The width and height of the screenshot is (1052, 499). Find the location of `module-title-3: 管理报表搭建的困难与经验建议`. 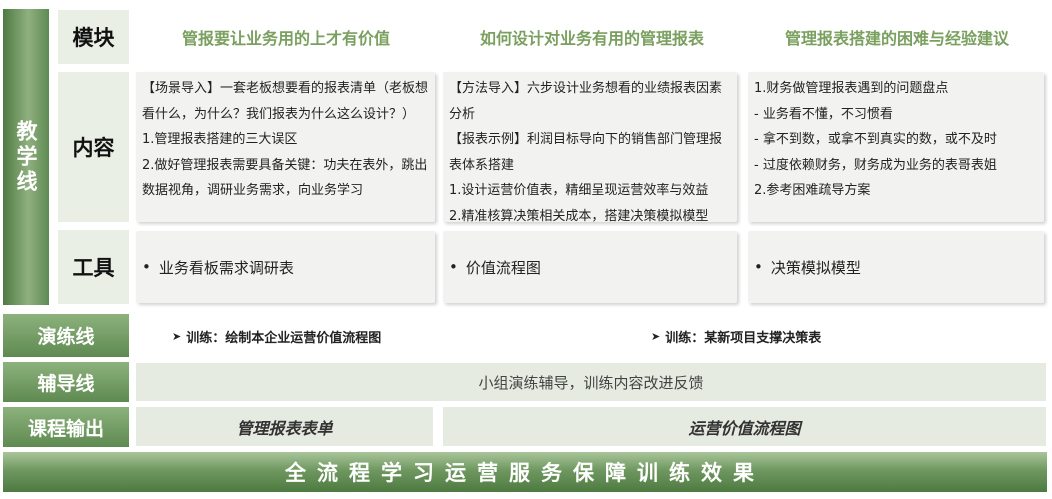

module-title-3: 管理报表搭建的困难与经验建议 is located at coordinates (896, 38).